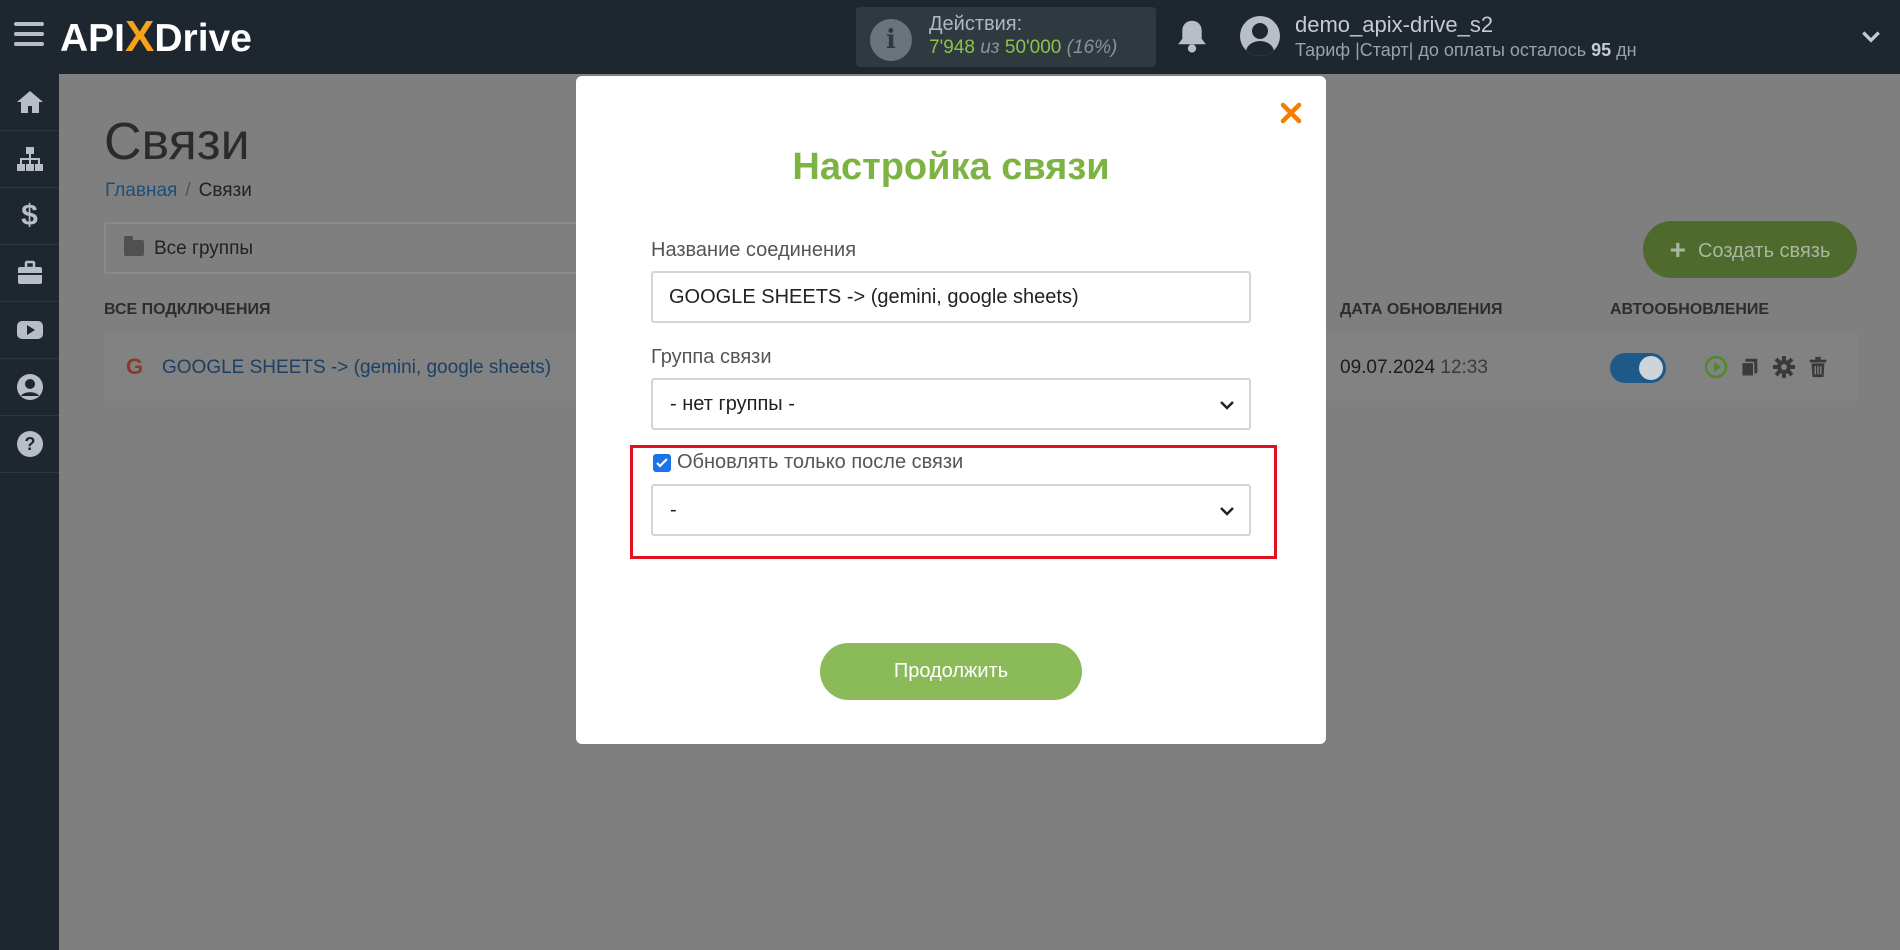 The height and width of the screenshot is (950, 1900). Describe the element at coordinates (177, 142) in the screenshot. I see `page-title: Связи` at that location.